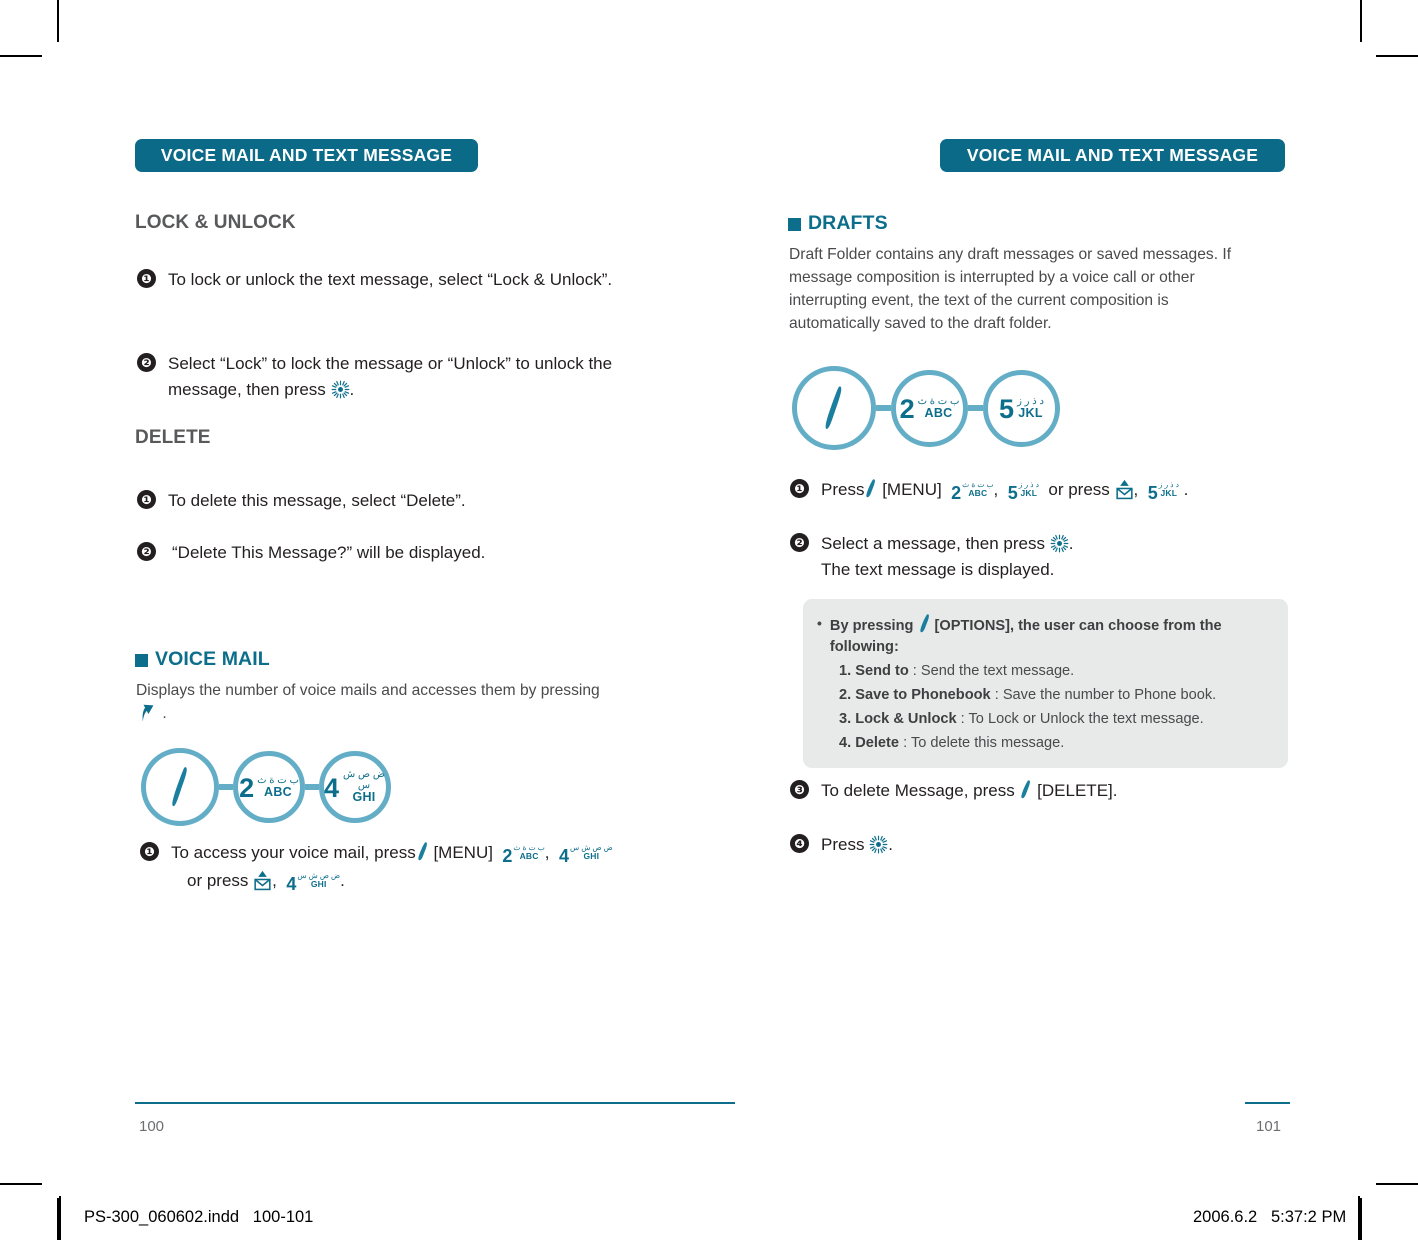 Image resolution: width=1418 pixels, height=1240 pixels. What do you see at coordinates (293, 852) in the screenshot?
I see `step-text-part1: To access your voice mail, press` at bounding box center [293, 852].